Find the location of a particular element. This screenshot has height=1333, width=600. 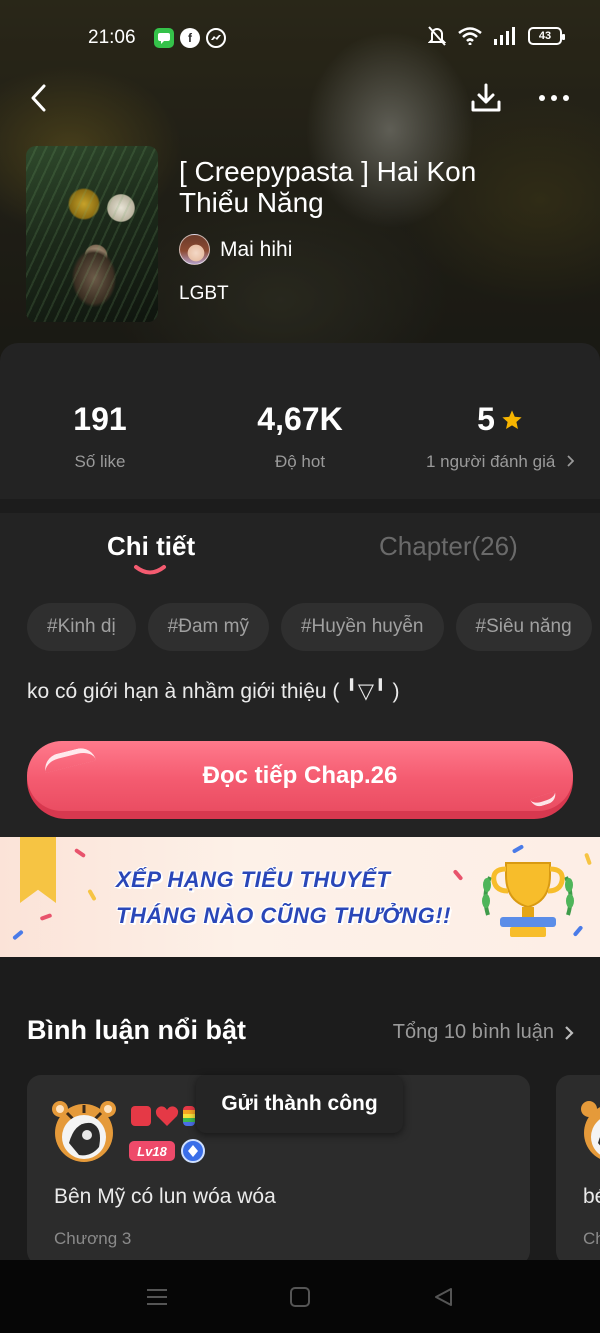

tag-chip: #Siêu năng is located at coordinates (523, 627).